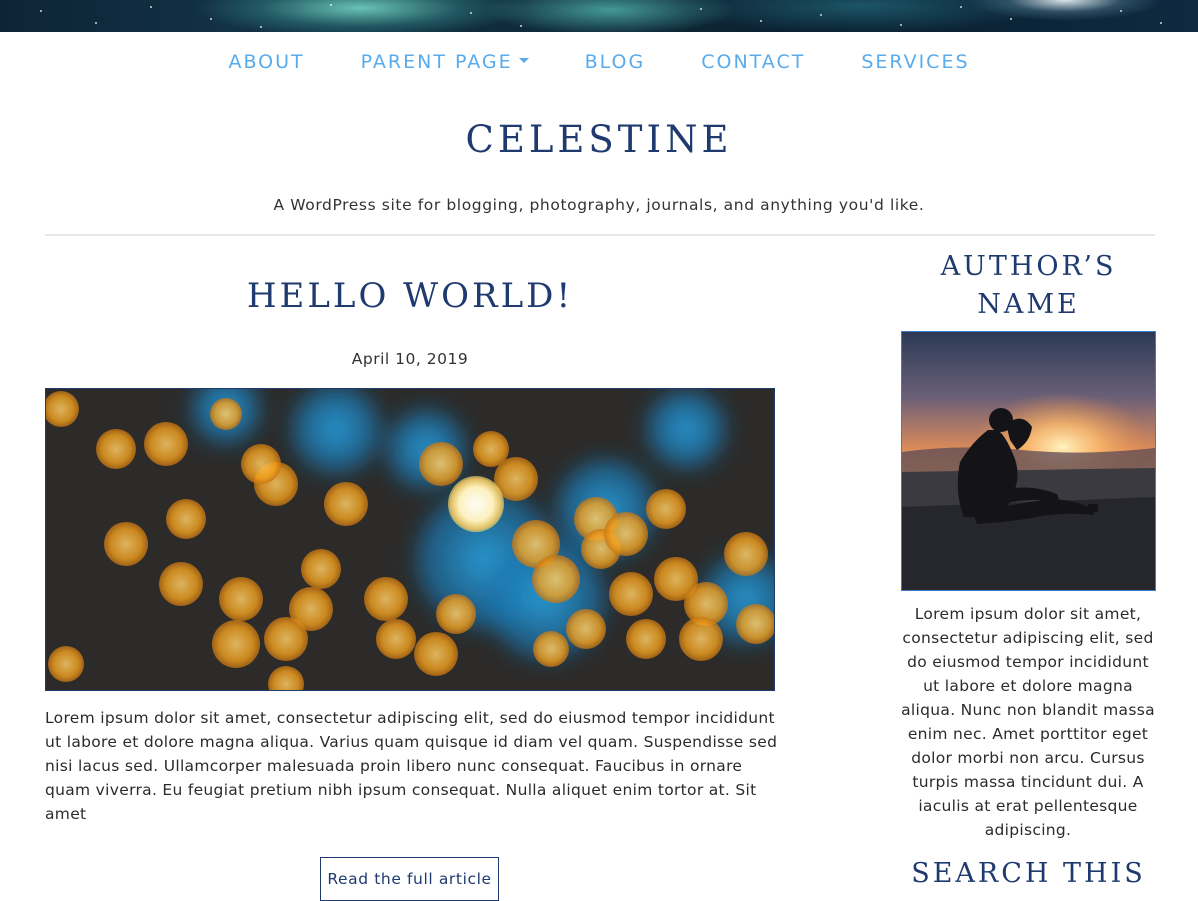 The image size is (1198, 901). What do you see at coordinates (523, 60) in the screenshot?
I see `caret-down-icon` at bounding box center [523, 60].